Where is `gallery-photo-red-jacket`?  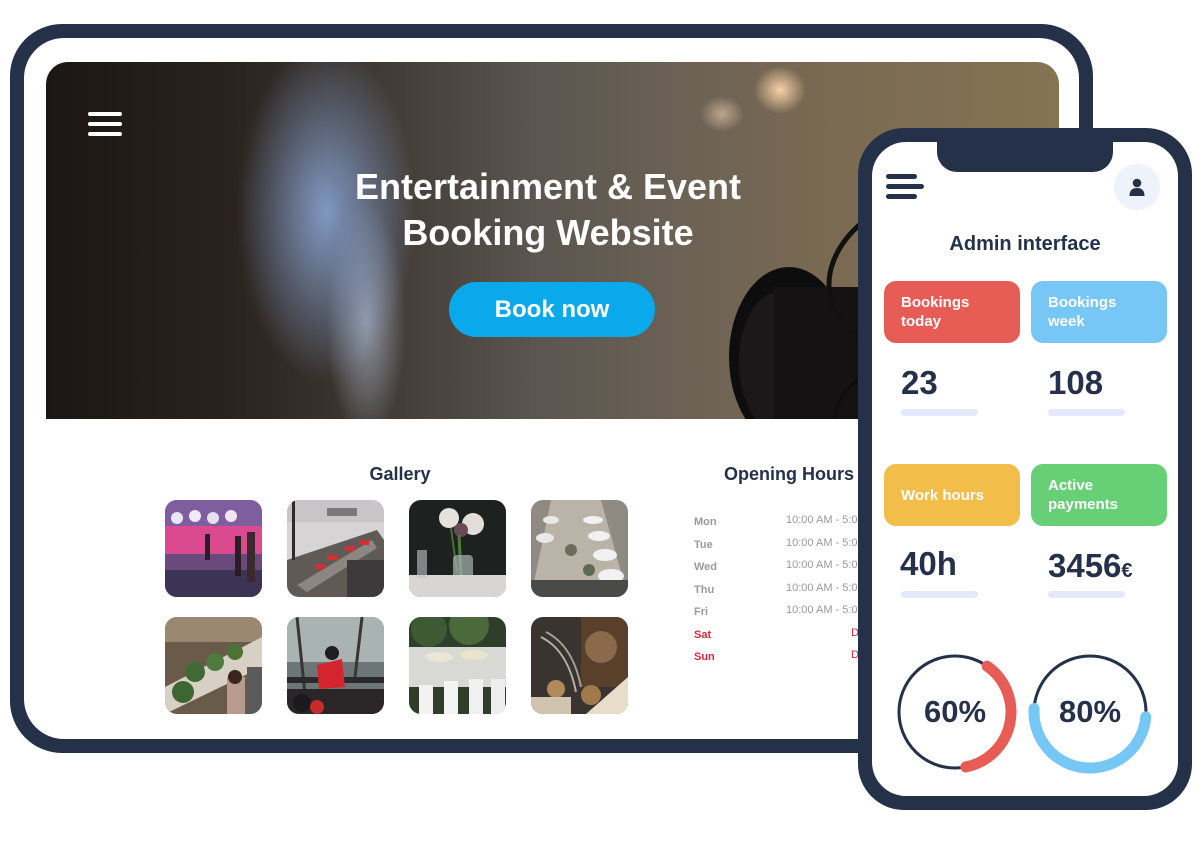
gallery-photo-red-jacket is located at coordinates (335, 665).